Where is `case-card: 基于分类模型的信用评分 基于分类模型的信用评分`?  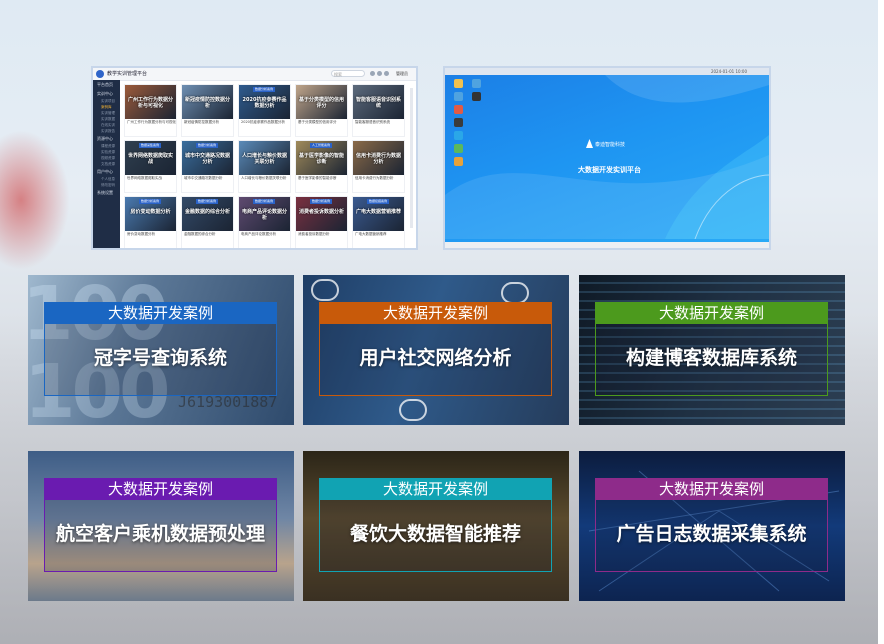 case-card: 基于分类模型的信用评分 基于分类模型的信用评分 is located at coordinates (321, 110).